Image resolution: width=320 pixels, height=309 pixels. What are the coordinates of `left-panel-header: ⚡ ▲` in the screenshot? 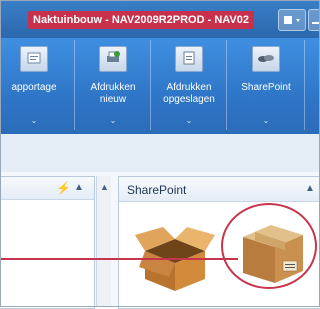 It's located at (47, 188).